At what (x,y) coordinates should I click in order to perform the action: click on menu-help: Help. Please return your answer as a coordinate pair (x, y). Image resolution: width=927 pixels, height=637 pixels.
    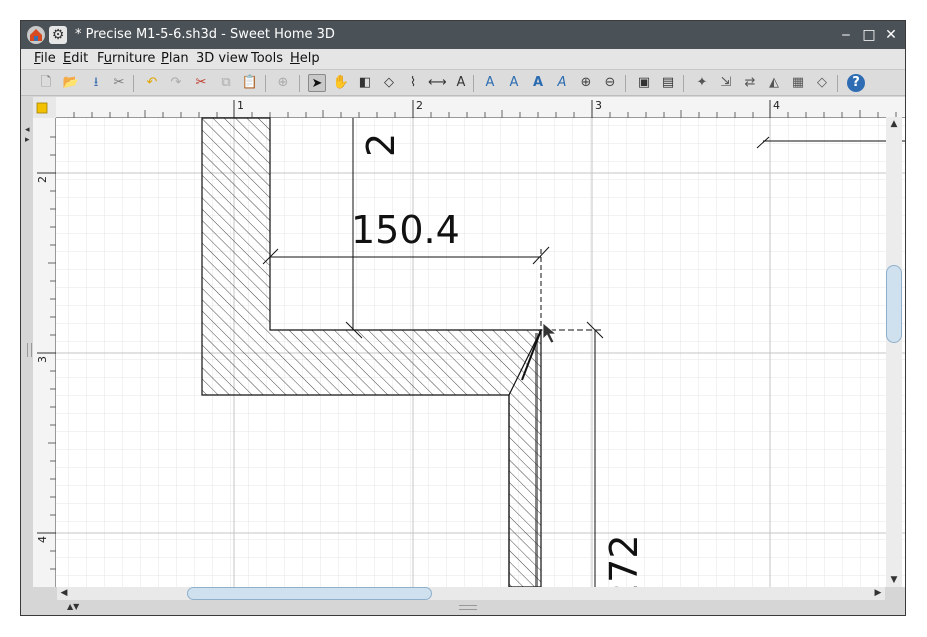
    Looking at the image, I should click on (305, 59).